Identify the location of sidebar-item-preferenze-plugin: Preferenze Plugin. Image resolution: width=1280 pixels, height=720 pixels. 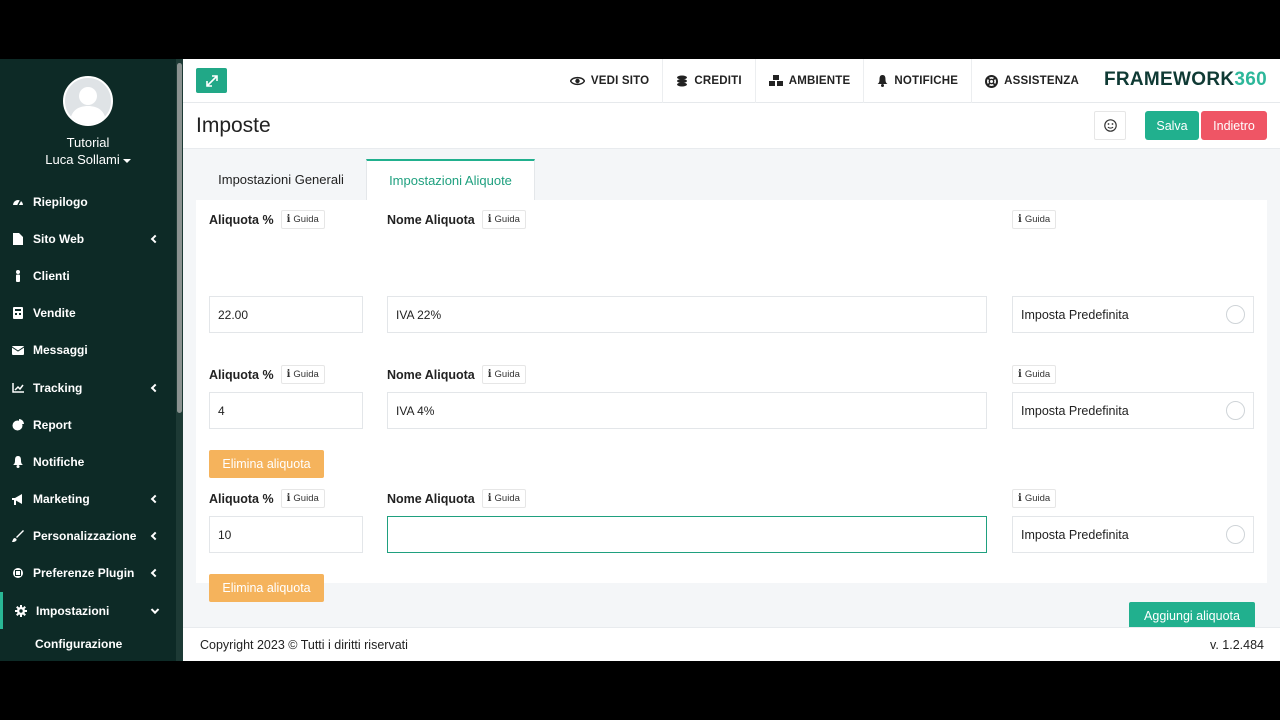
(88, 573).